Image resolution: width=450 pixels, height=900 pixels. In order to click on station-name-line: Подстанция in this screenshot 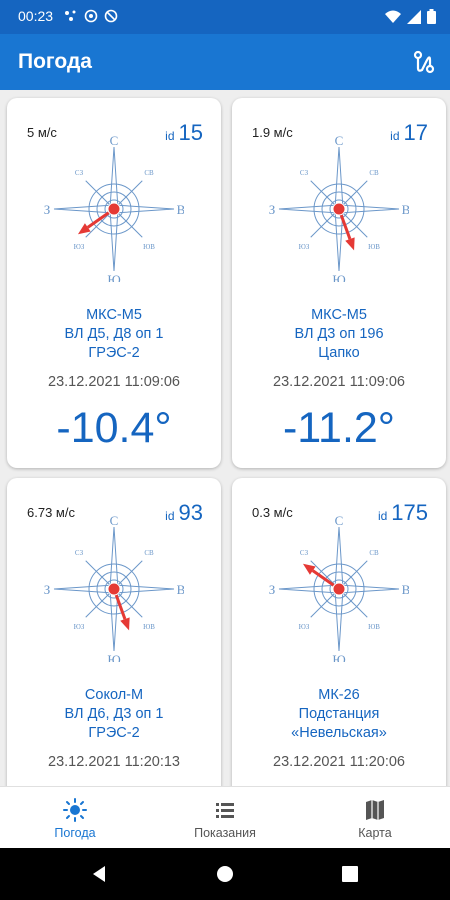, I will do `click(339, 714)`.